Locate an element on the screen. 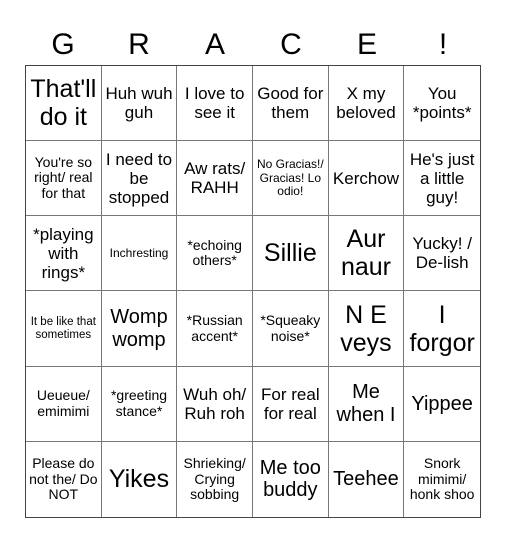 The image size is (506, 544). header-letter-c: C is located at coordinates (291, 44).